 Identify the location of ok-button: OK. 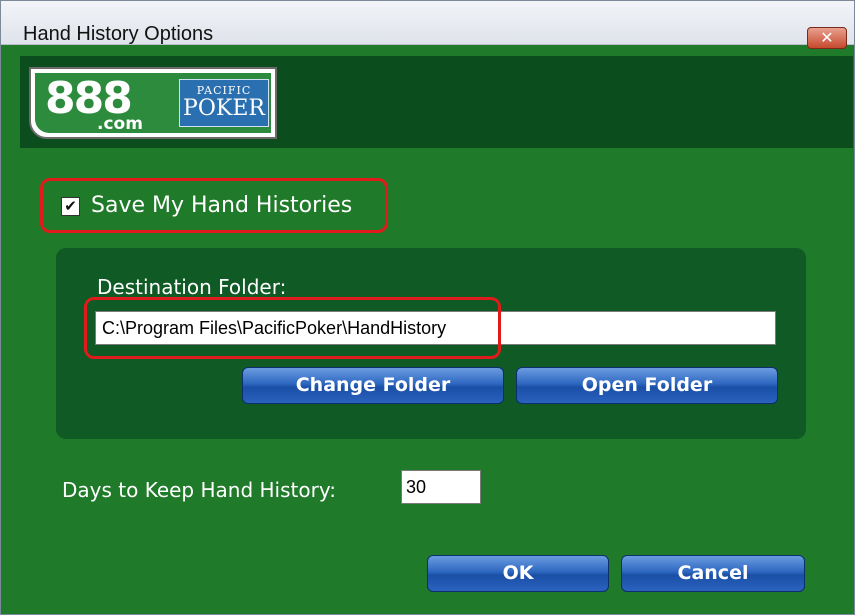
(518, 573).